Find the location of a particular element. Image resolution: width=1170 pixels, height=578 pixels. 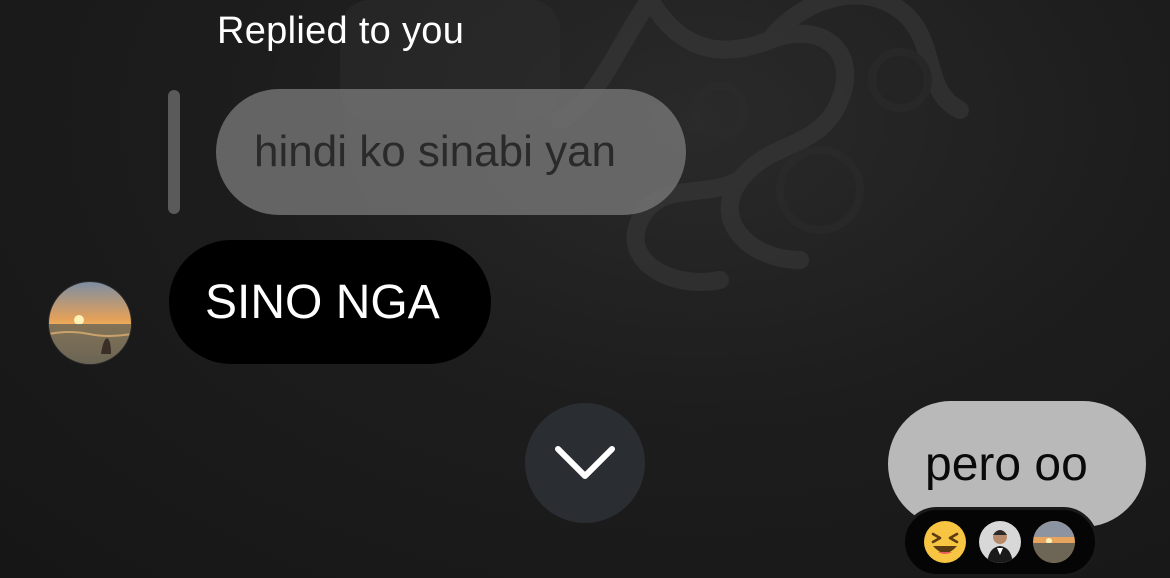

person-avatar-icon is located at coordinates (1000, 542).